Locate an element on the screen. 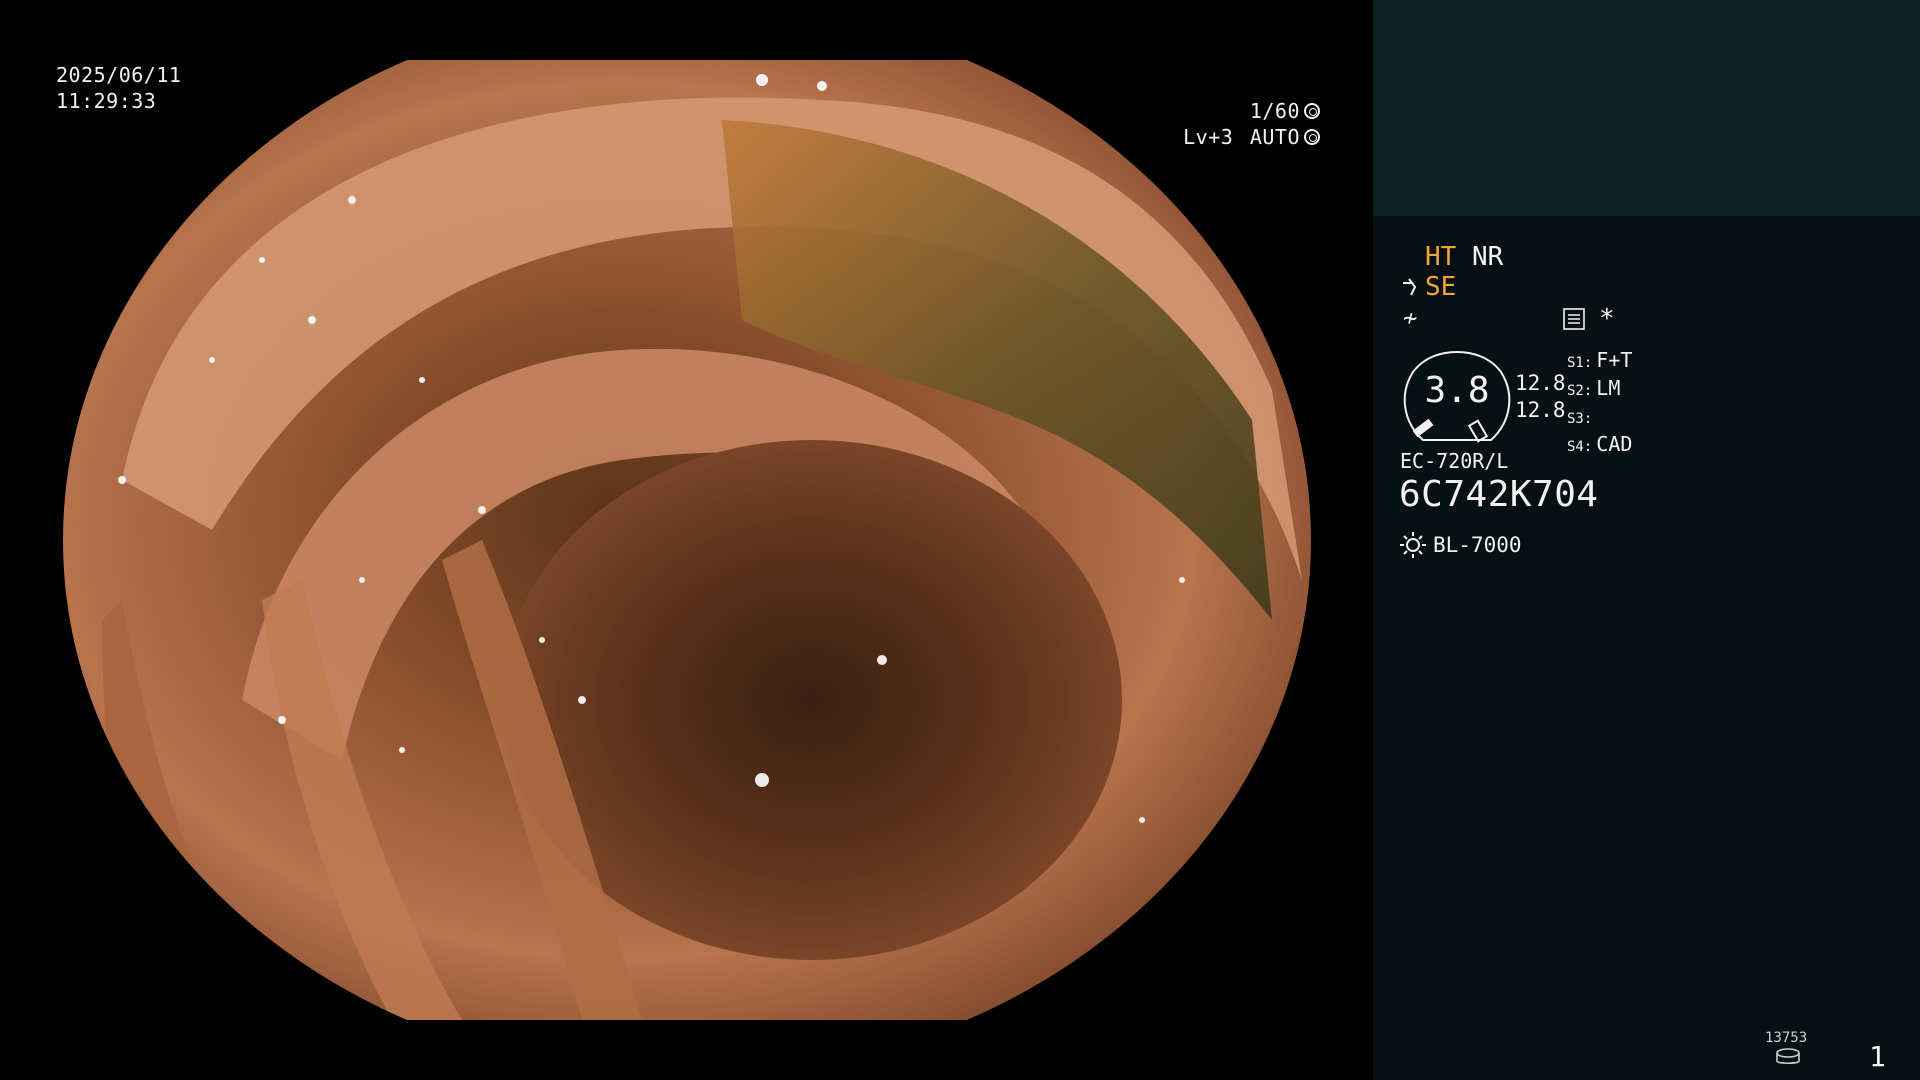 The width and height of the screenshot is (1920, 1080). switch-s3: S3: is located at coordinates (1580, 419).